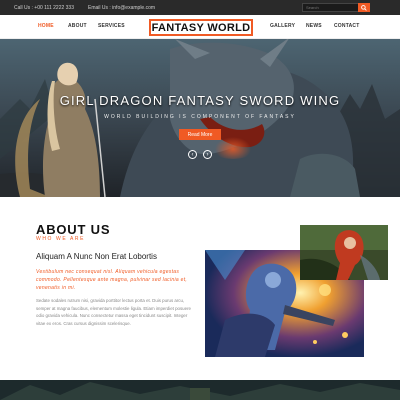 The image size is (400, 400). Describe the element at coordinates (46, 26) in the screenshot. I see `nav-home: HOME` at that location.